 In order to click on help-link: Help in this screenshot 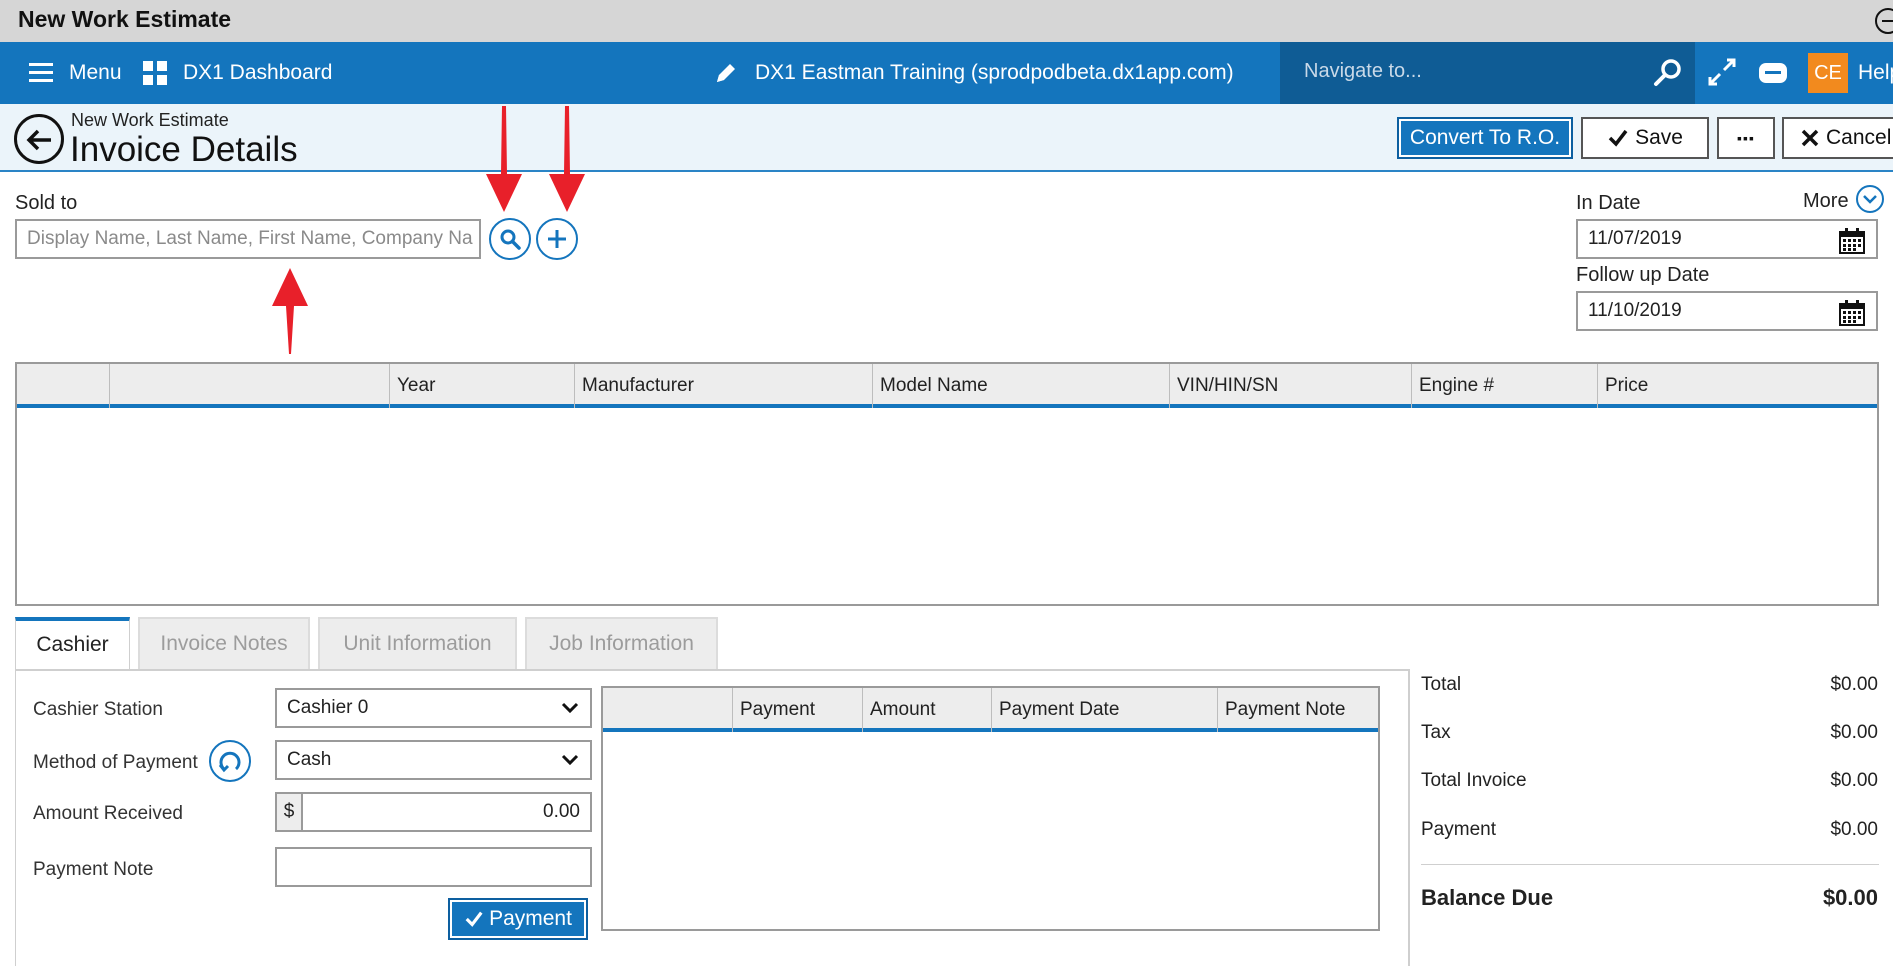, I will do `click(1875, 73)`.